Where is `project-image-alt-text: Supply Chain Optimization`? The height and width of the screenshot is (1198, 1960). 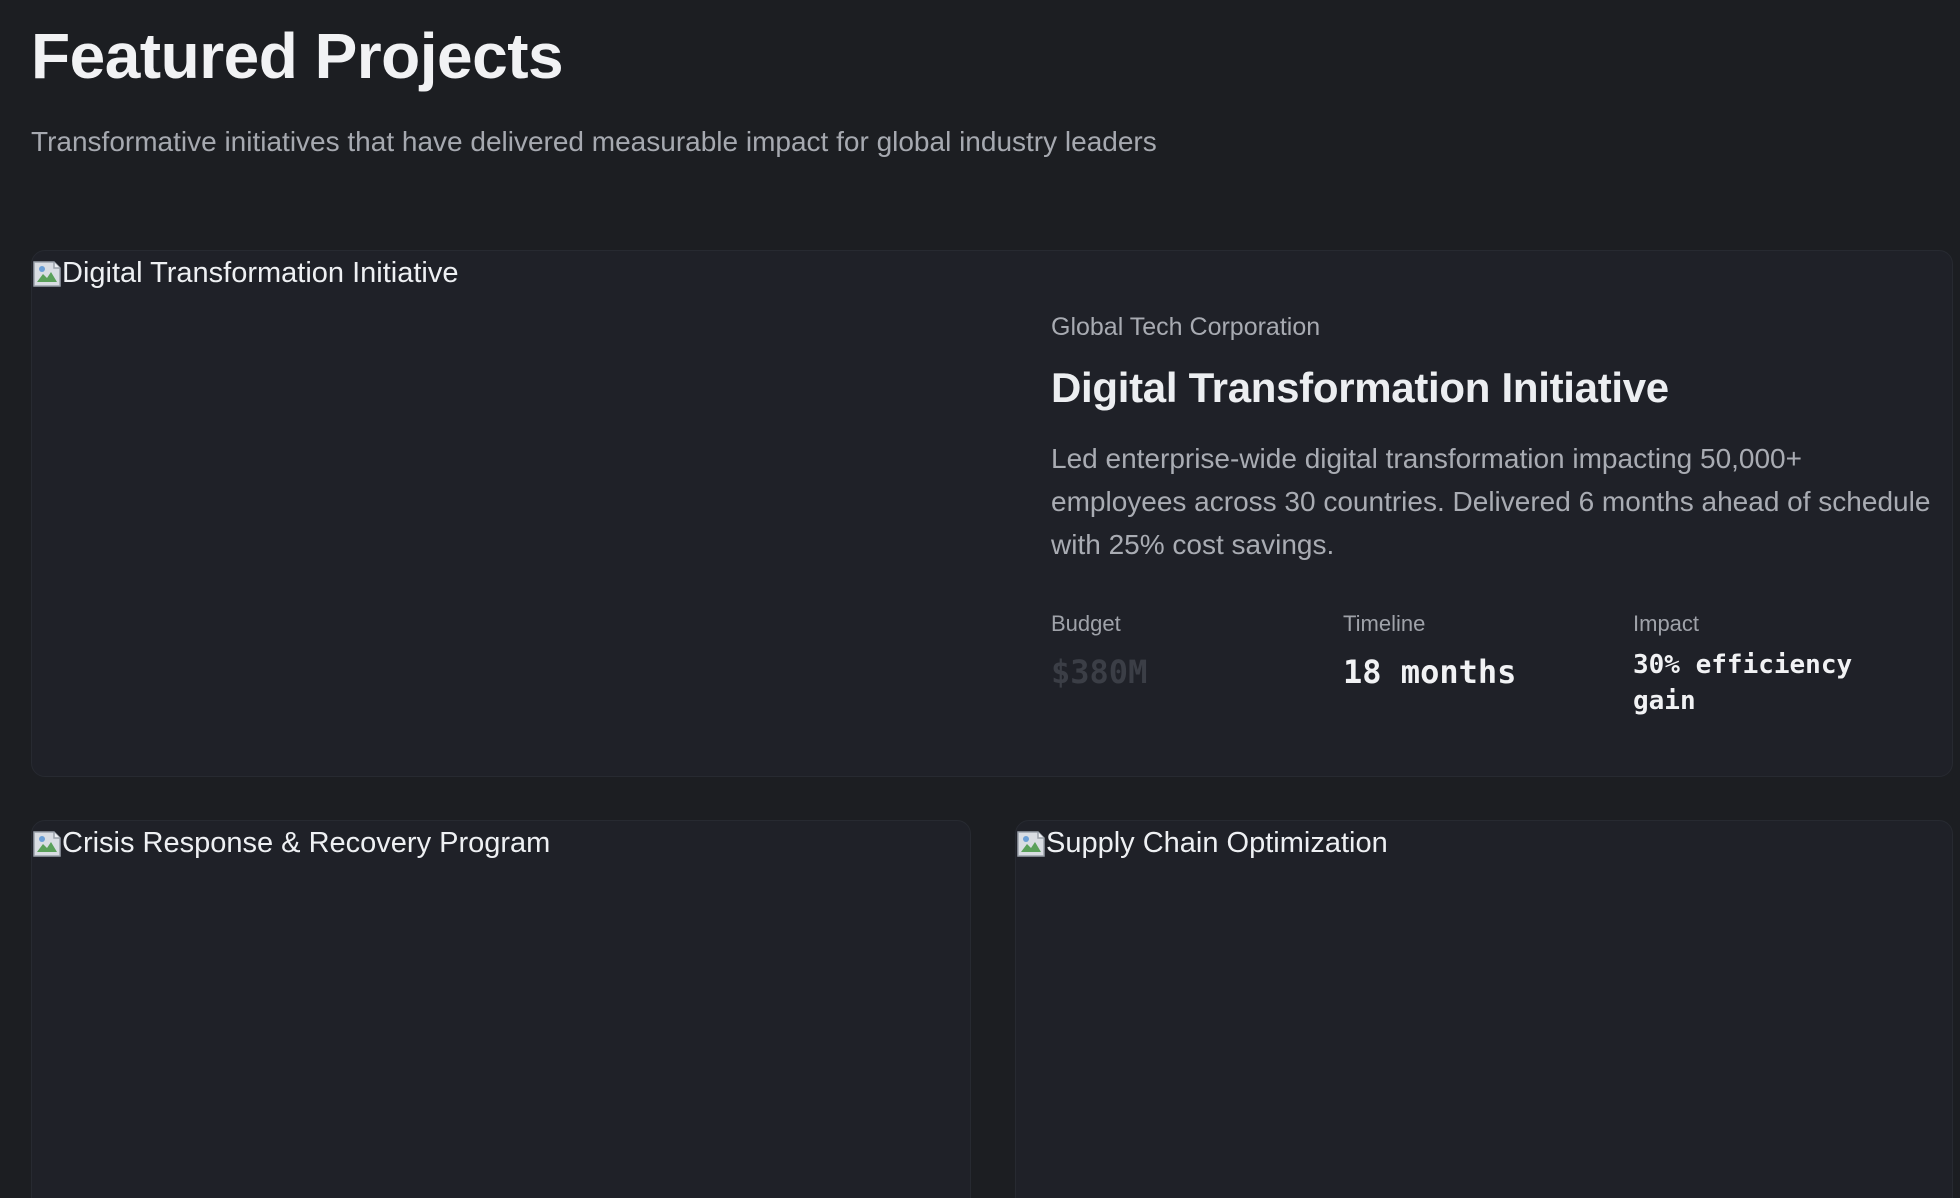
project-image-alt-text: Supply Chain Optimization is located at coordinates (1217, 843).